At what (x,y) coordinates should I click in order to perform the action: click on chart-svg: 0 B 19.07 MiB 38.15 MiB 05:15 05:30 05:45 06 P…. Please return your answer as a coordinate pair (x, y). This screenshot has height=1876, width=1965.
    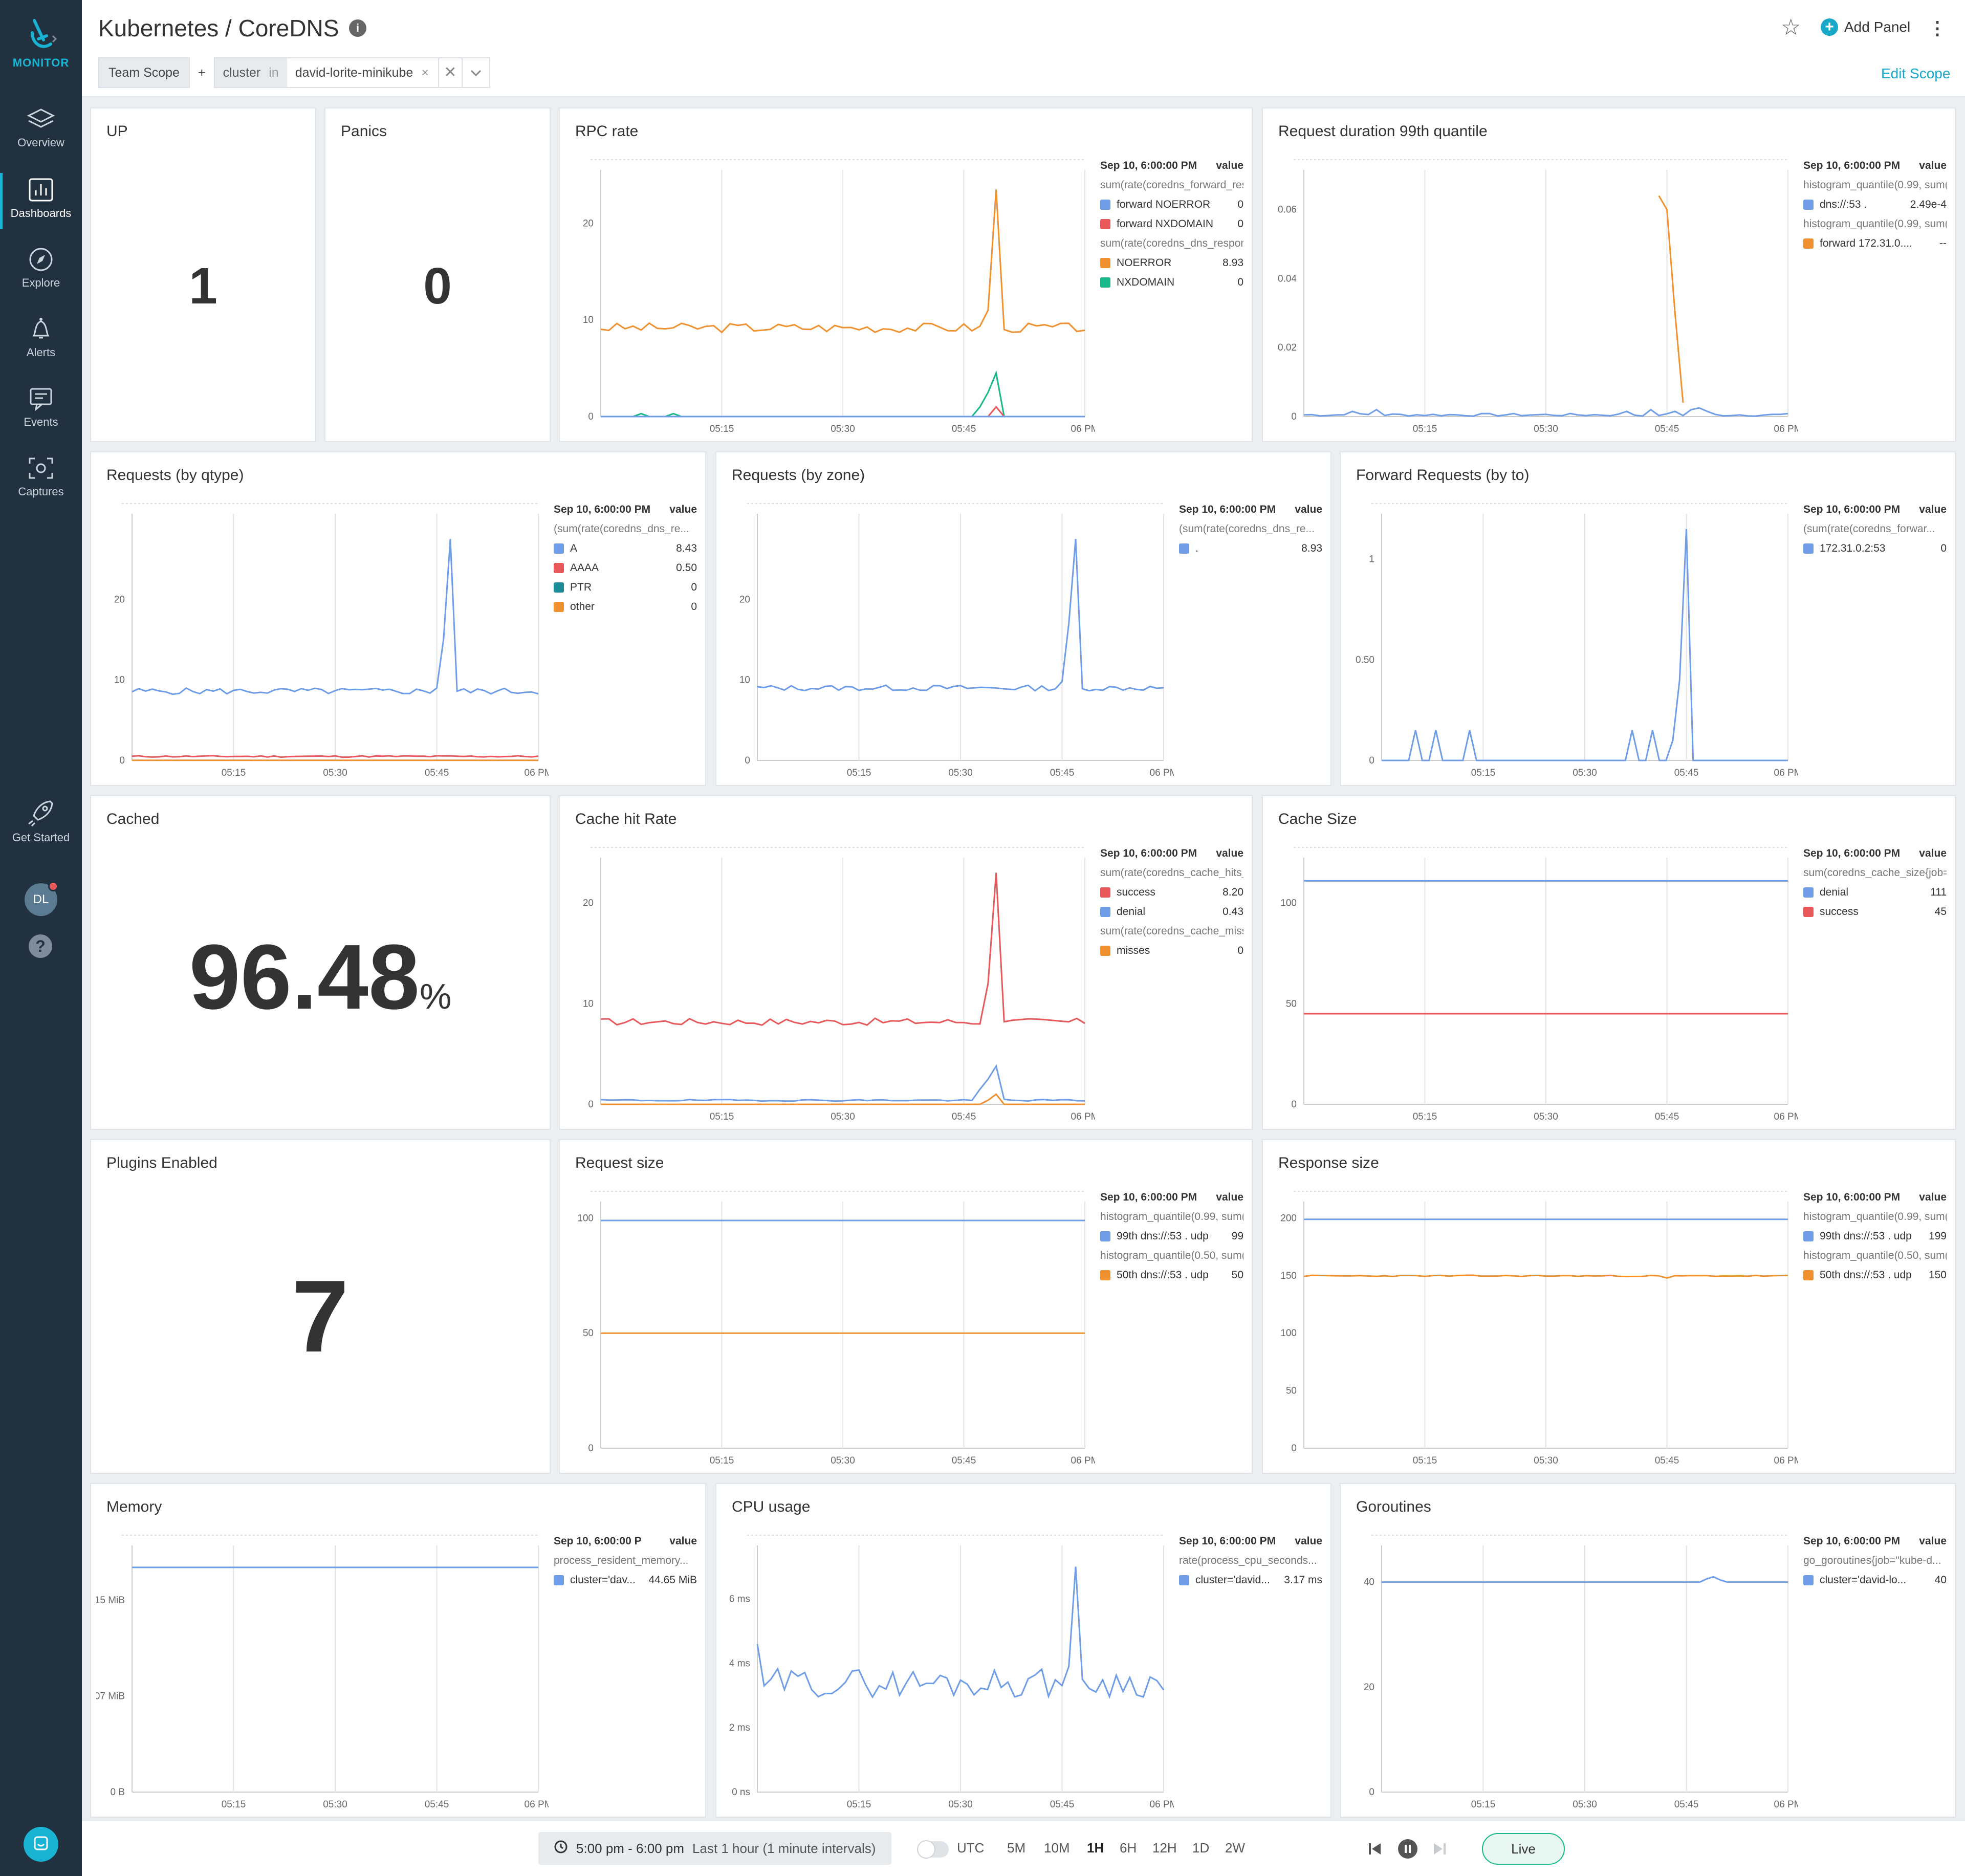
    Looking at the image, I should click on (322, 1672).